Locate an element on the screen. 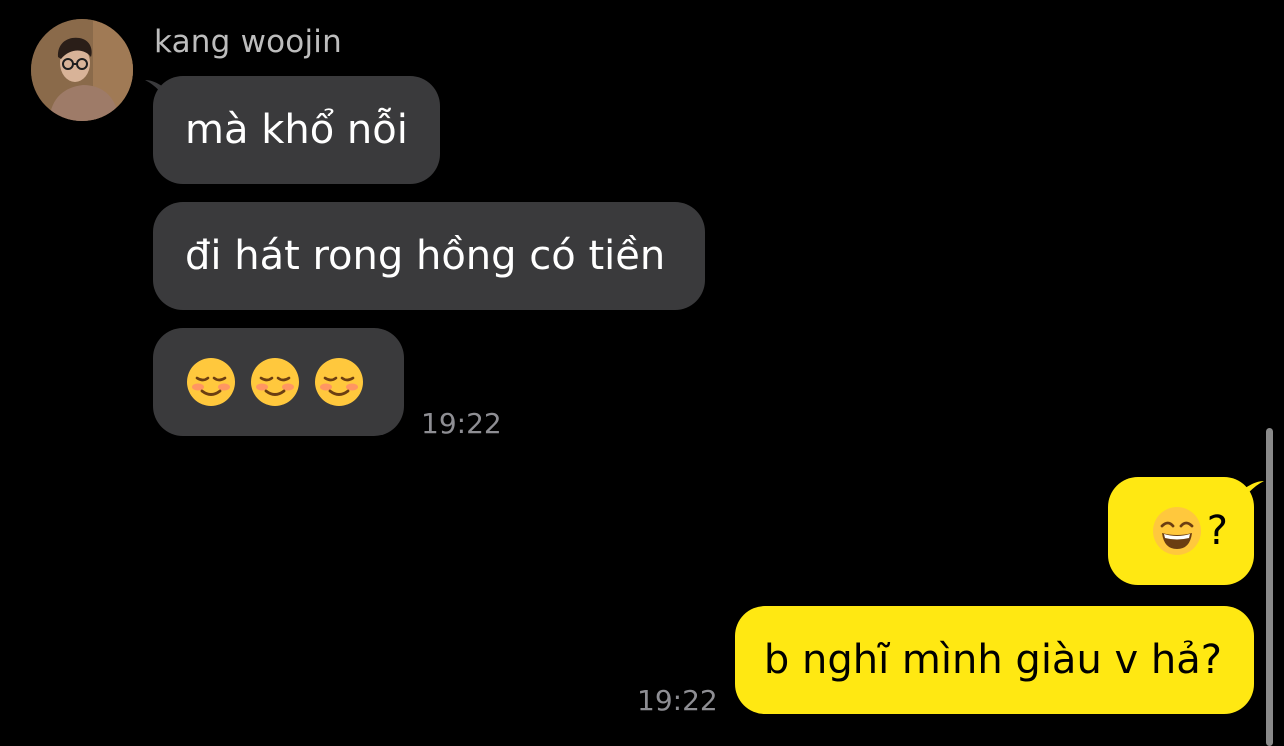 This screenshot has width=1284, height=746. incoming-message-bubble: đi hát rong hồng có tiền is located at coordinates (429, 256).